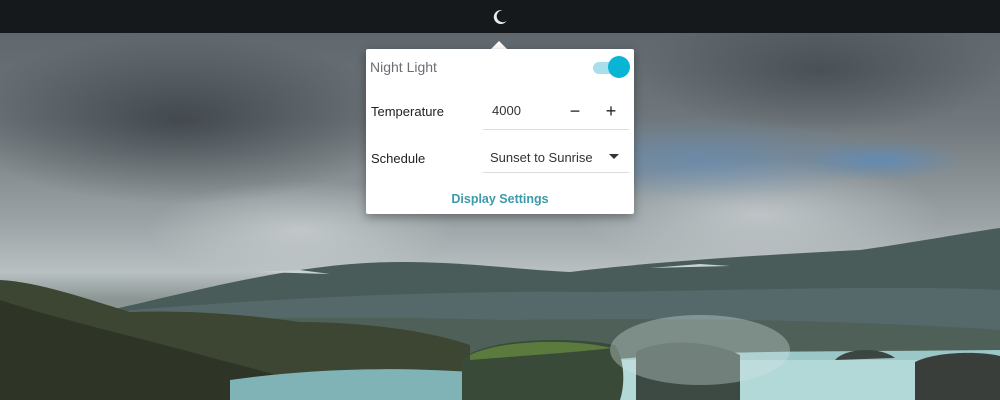 The image size is (1000, 400). Describe the element at coordinates (619, 67) in the screenshot. I see `toggle-knob` at that location.